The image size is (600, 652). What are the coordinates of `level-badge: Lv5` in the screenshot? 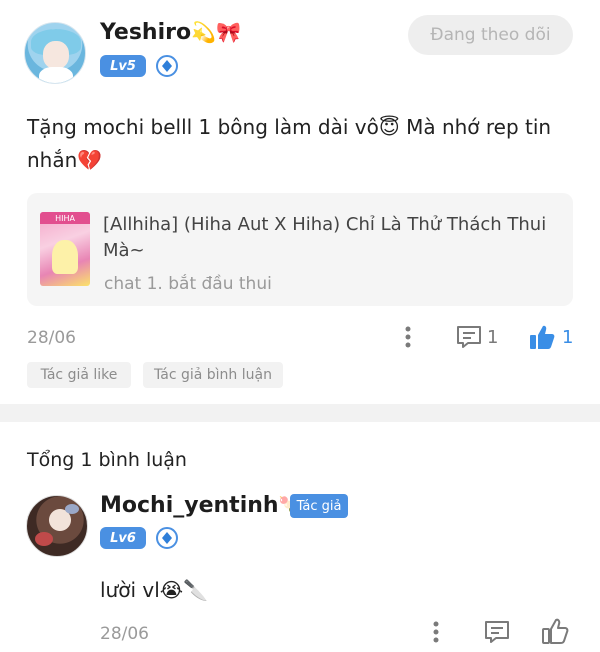 It's located at (123, 66).